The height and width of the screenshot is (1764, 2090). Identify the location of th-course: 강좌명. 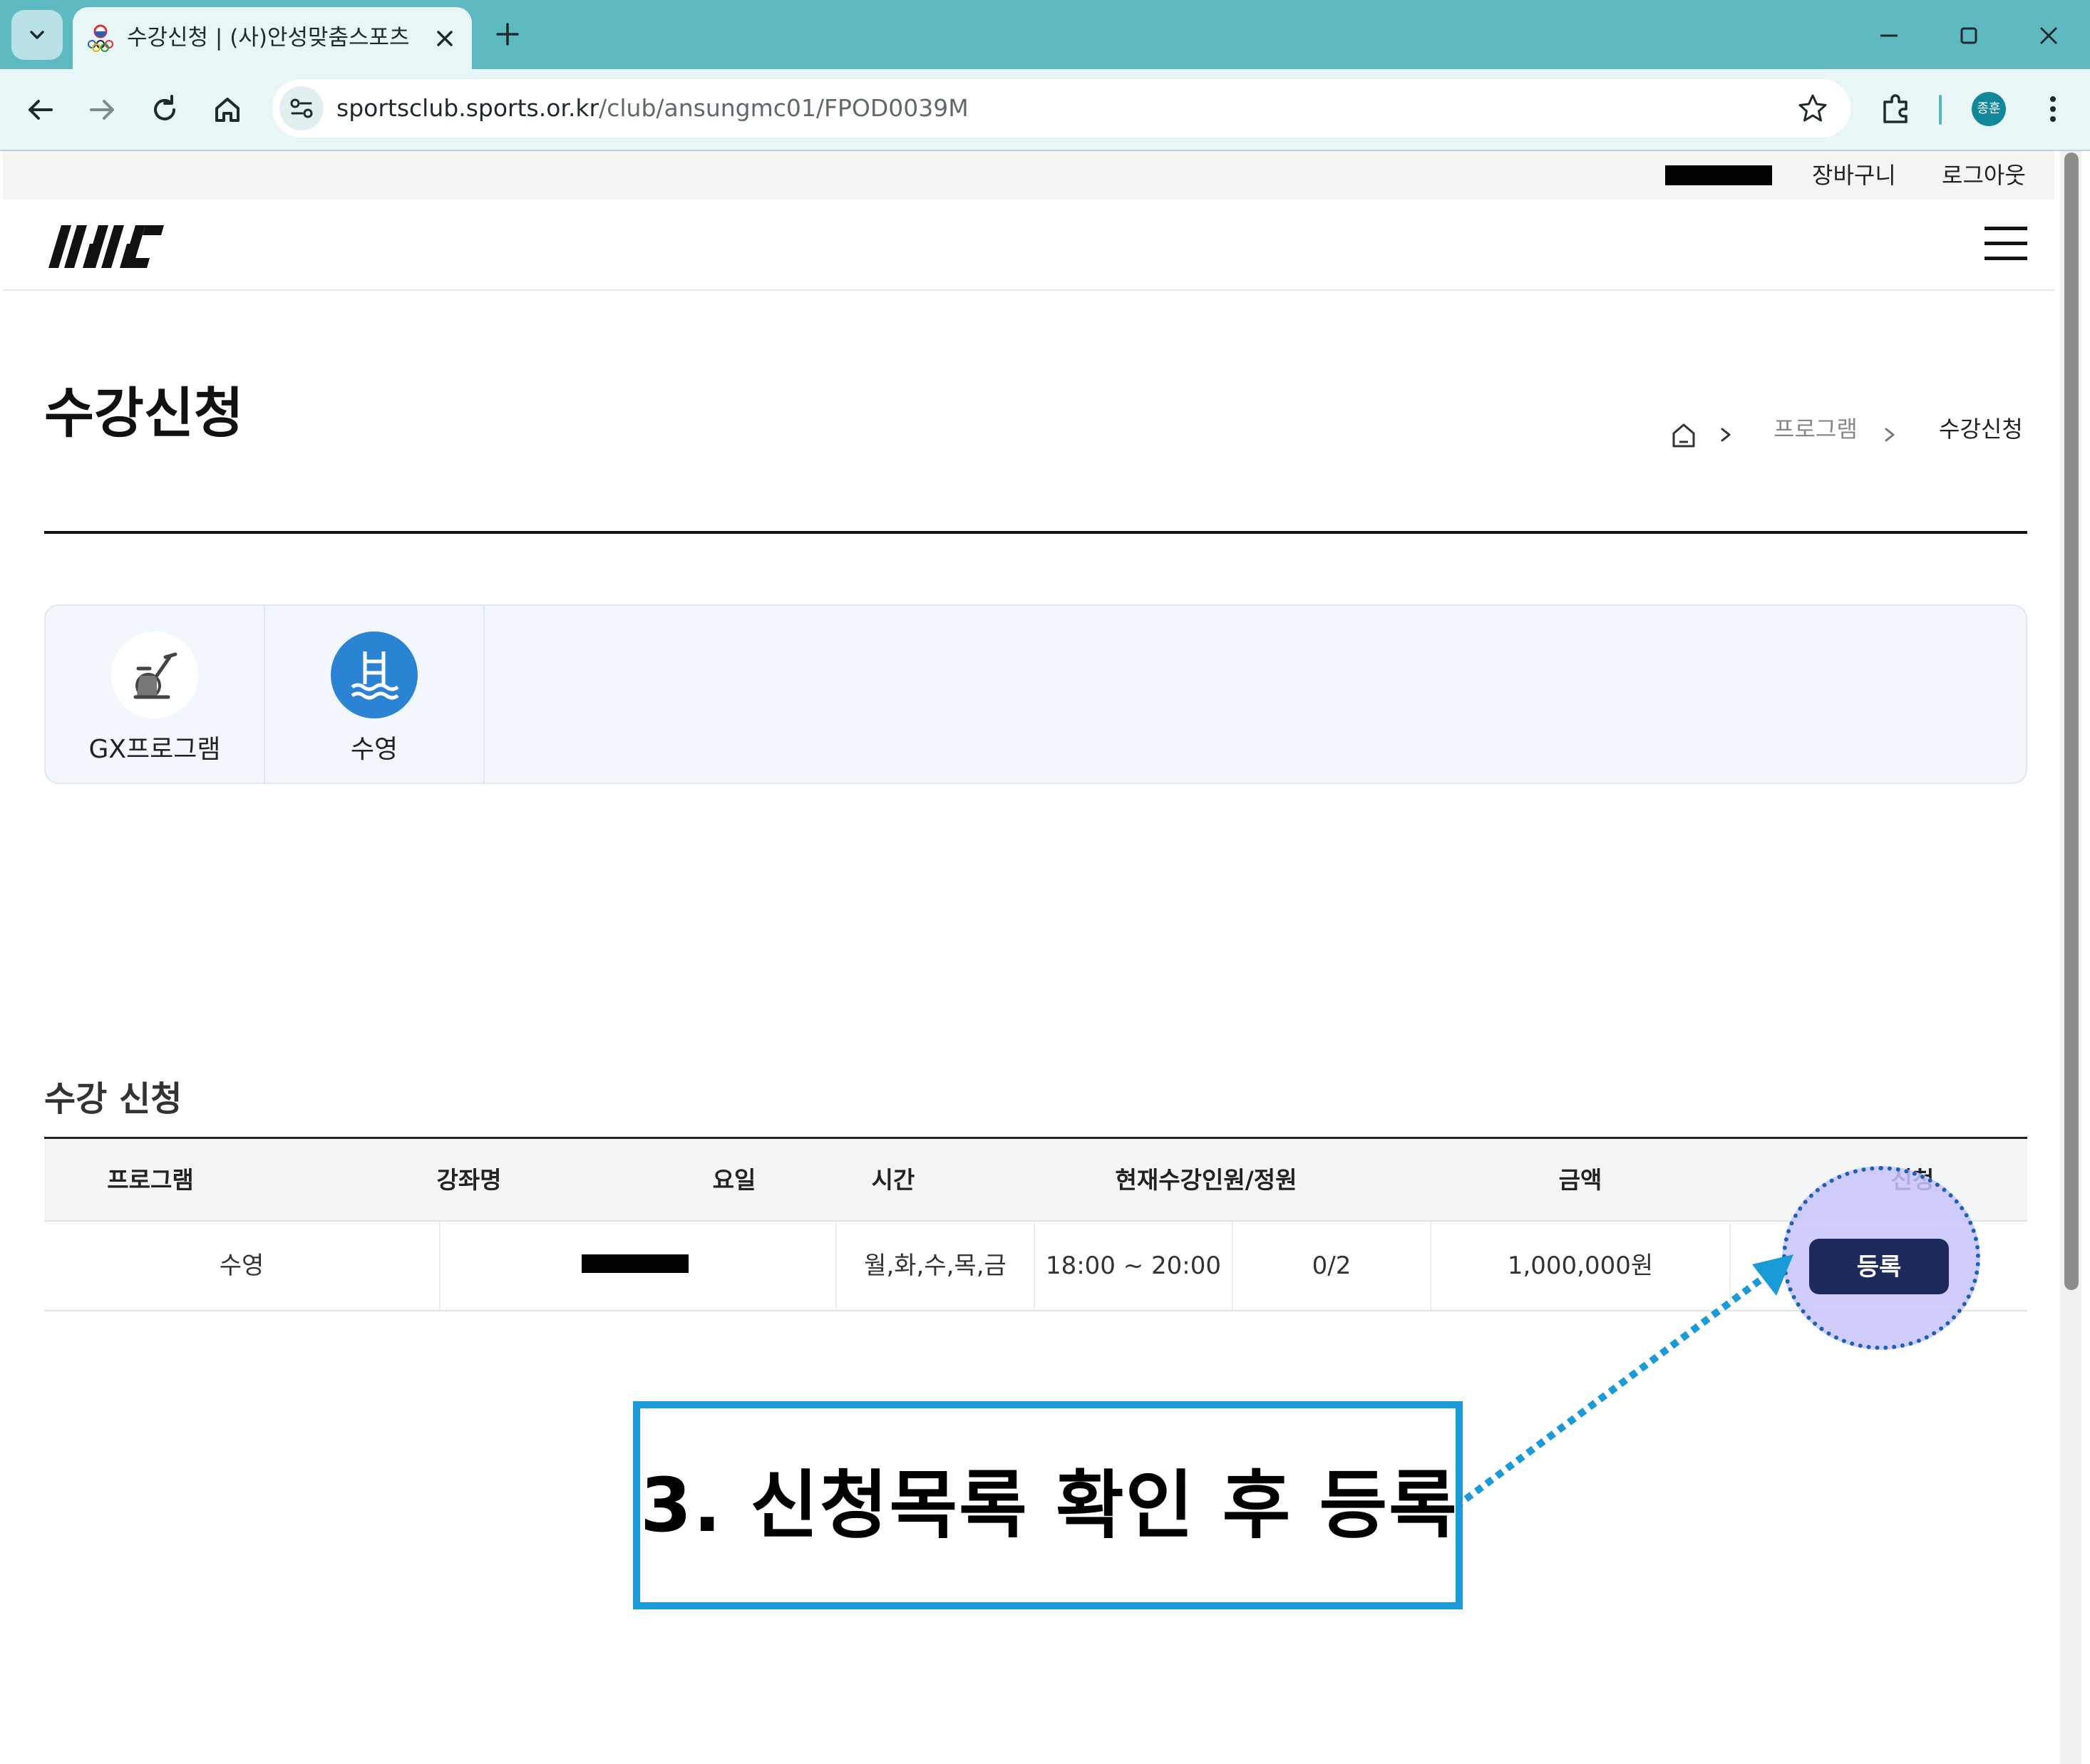
(469, 1180).